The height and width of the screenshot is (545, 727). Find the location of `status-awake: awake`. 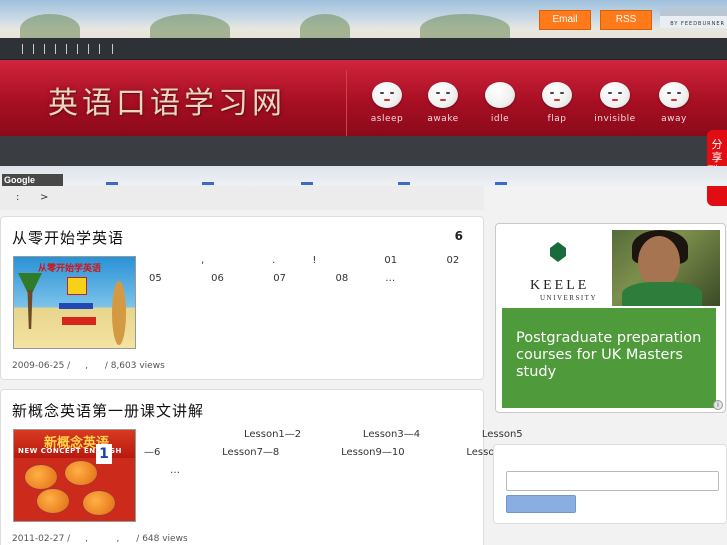

status-awake: awake is located at coordinates (443, 103).